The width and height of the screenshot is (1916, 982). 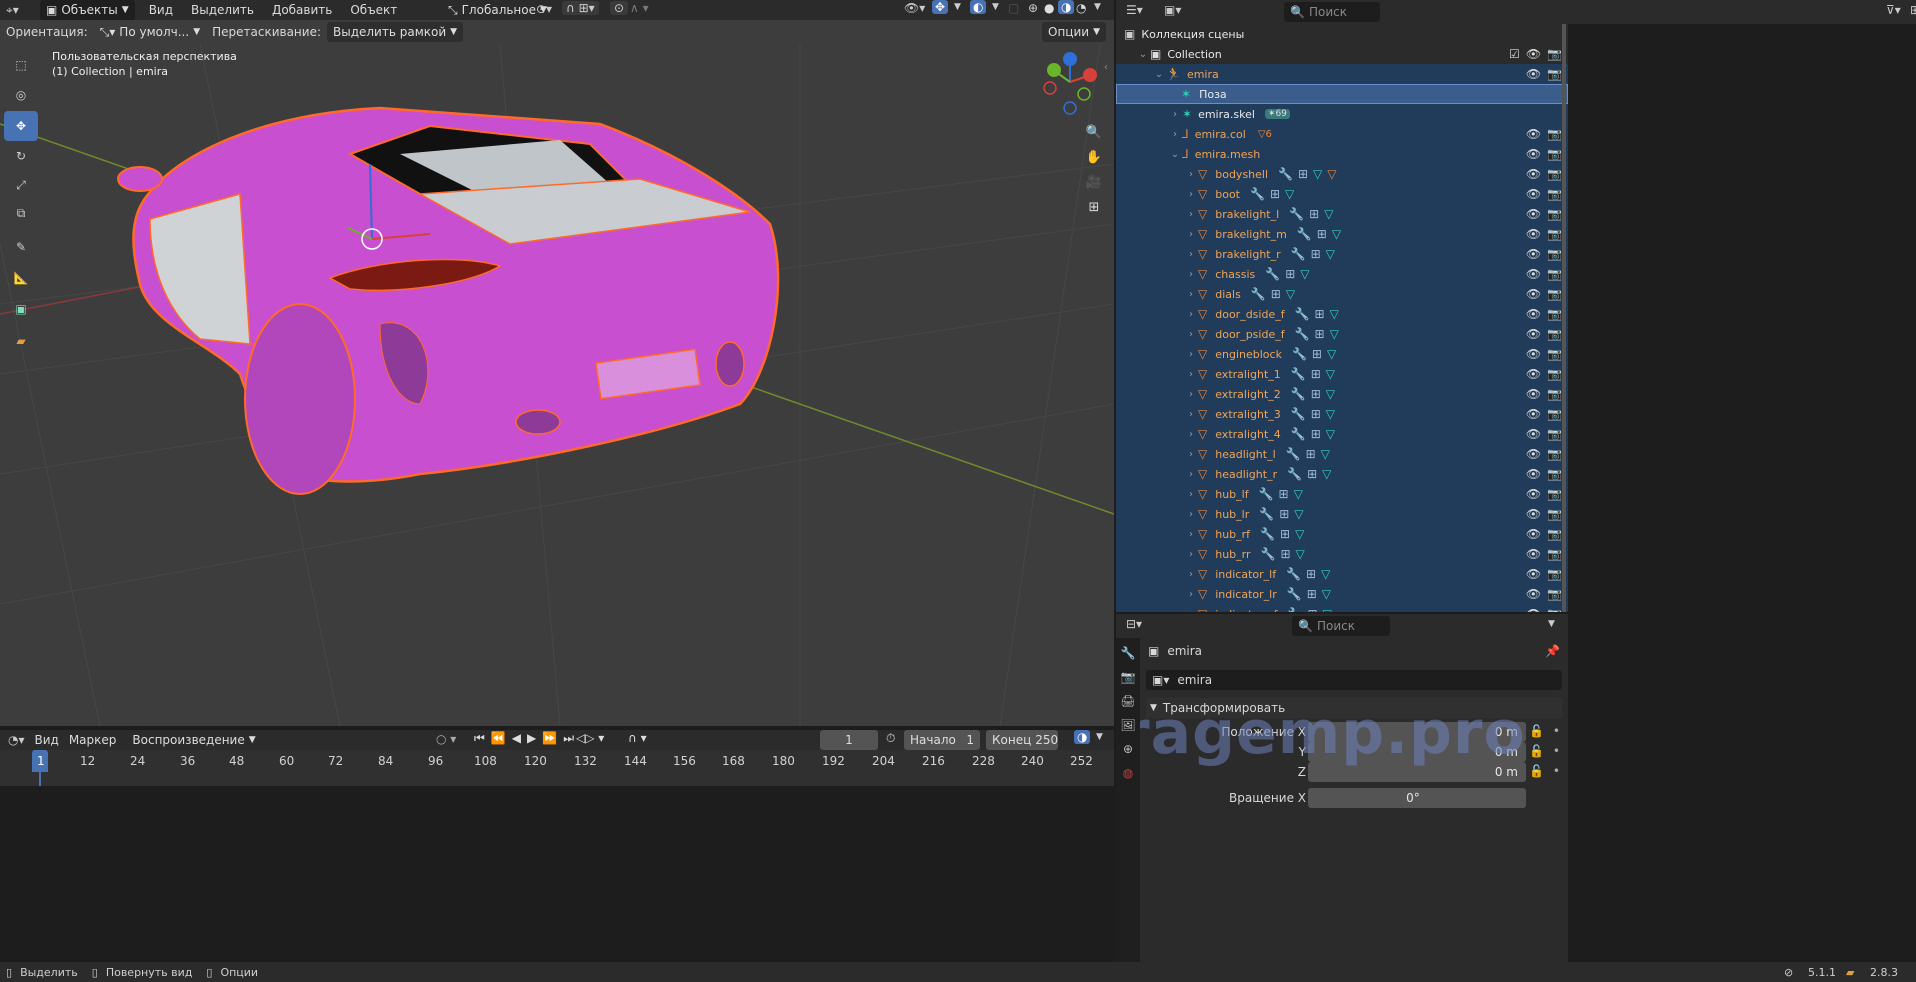 I want to click on object-name-field: ▣▾ emira, so click(x=1354, y=680).